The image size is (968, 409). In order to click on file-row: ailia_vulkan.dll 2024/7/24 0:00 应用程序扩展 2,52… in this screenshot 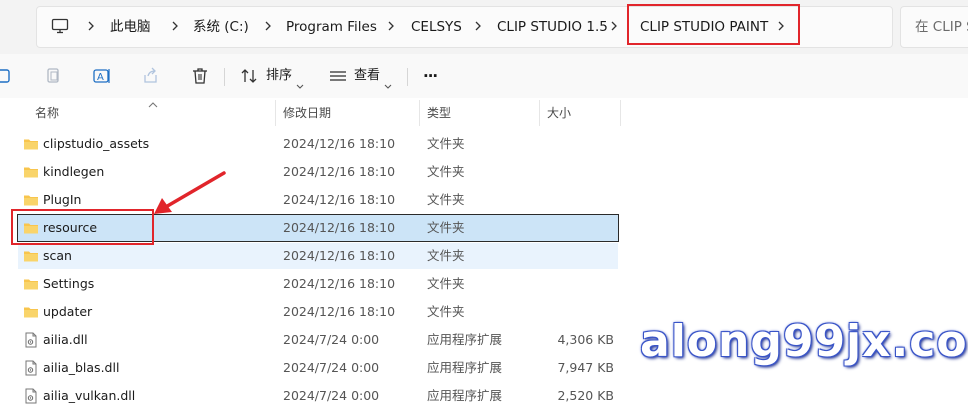, I will do `click(318, 396)`.